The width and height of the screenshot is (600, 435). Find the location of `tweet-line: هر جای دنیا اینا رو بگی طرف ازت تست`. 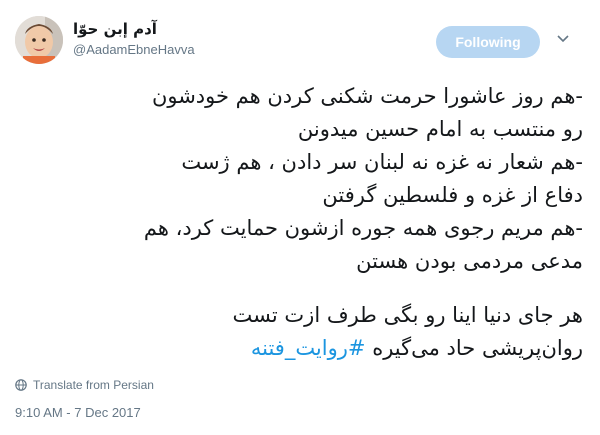

tweet-line: هر جای دنیا اینا رو بگی طرف ازت تست is located at coordinates (407, 315).